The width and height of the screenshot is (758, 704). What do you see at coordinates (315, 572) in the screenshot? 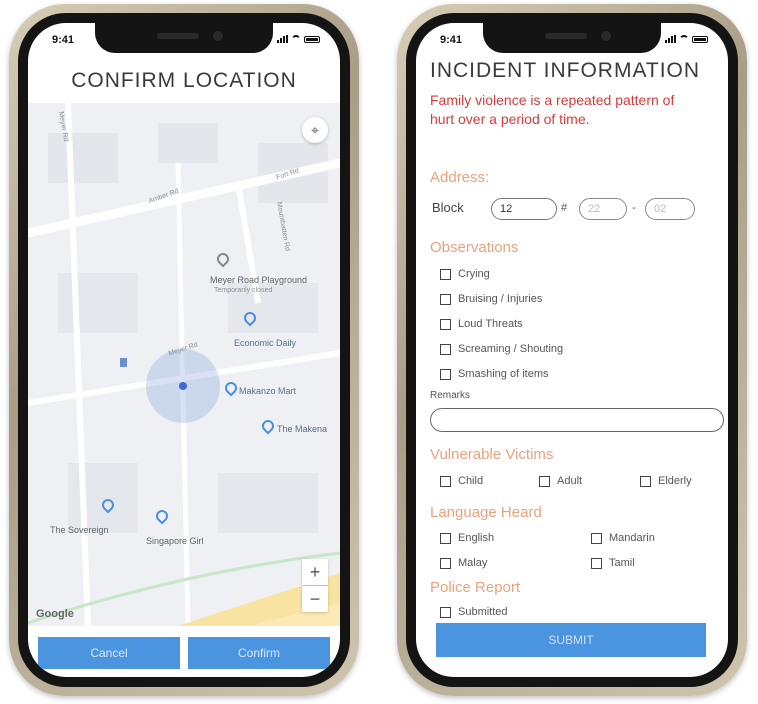
I see `zoom-in-button: +` at bounding box center [315, 572].